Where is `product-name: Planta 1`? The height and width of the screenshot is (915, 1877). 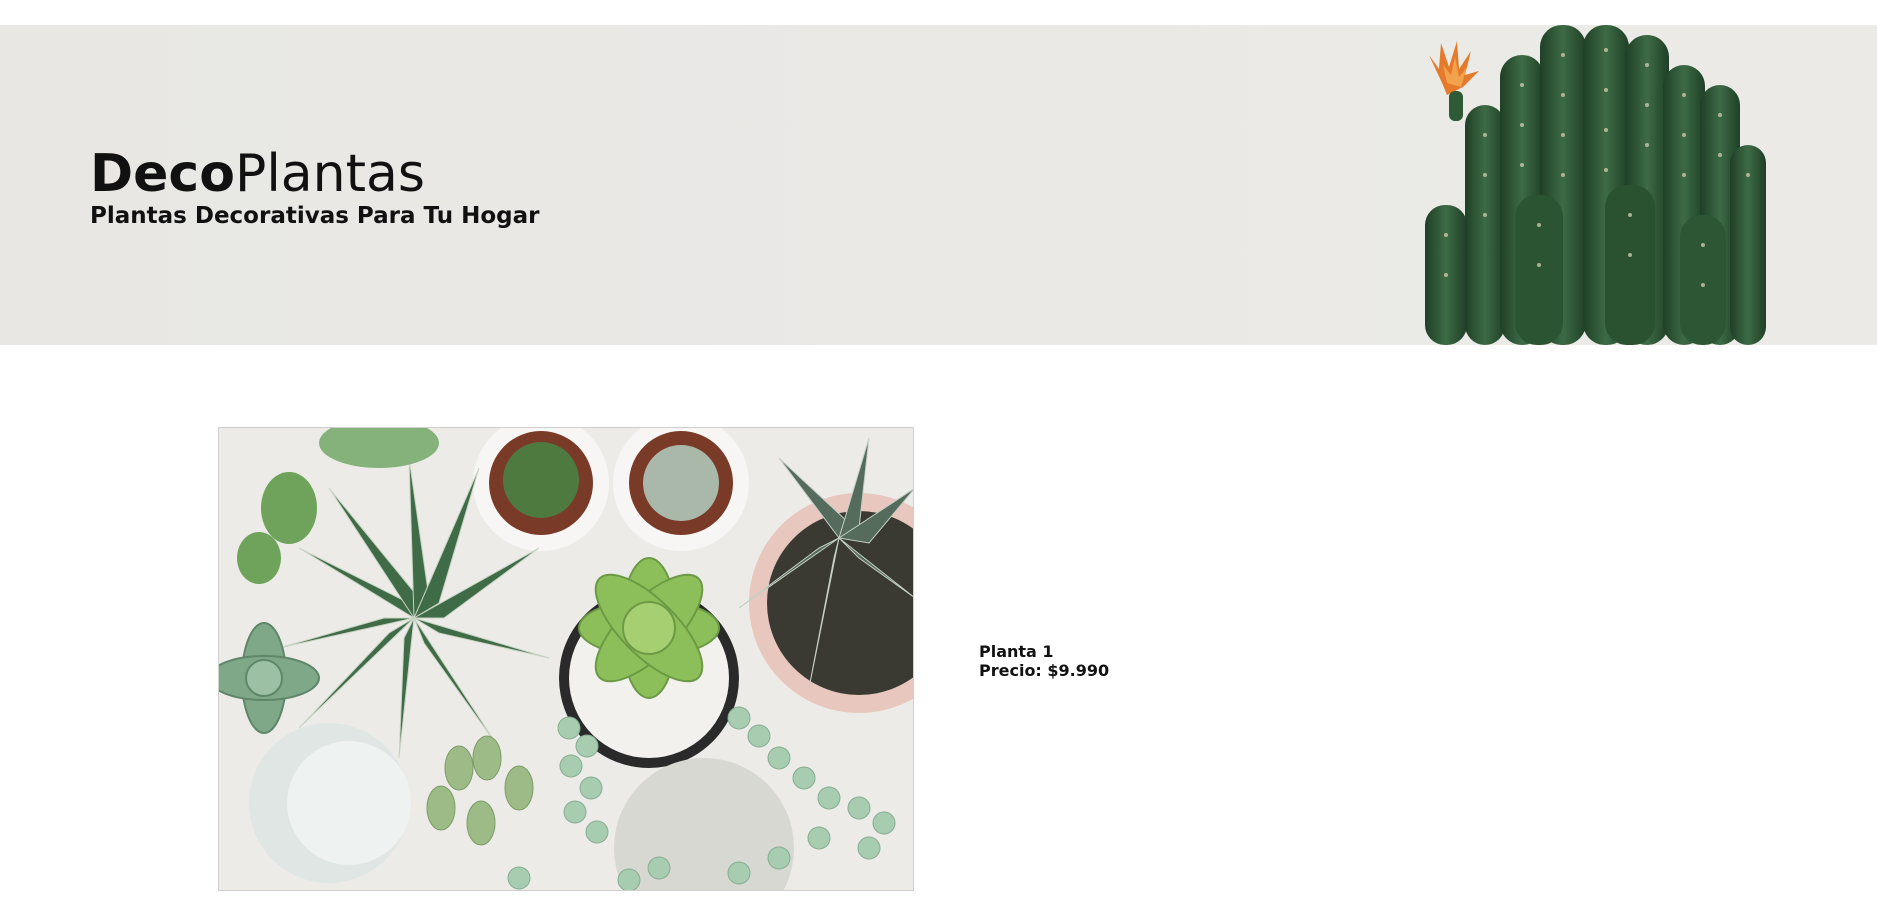
product-name: Planta 1 is located at coordinates (1044, 651).